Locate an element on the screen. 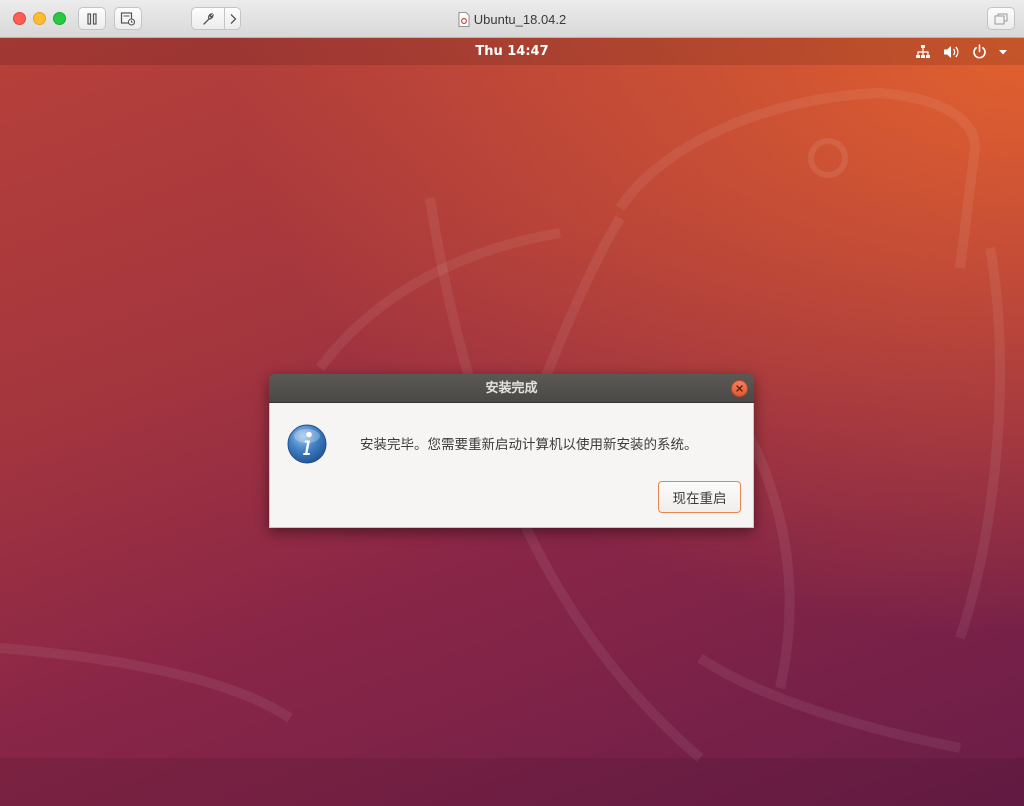 The image size is (1024, 806). chevron-right-icon is located at coordinates (233, 18).